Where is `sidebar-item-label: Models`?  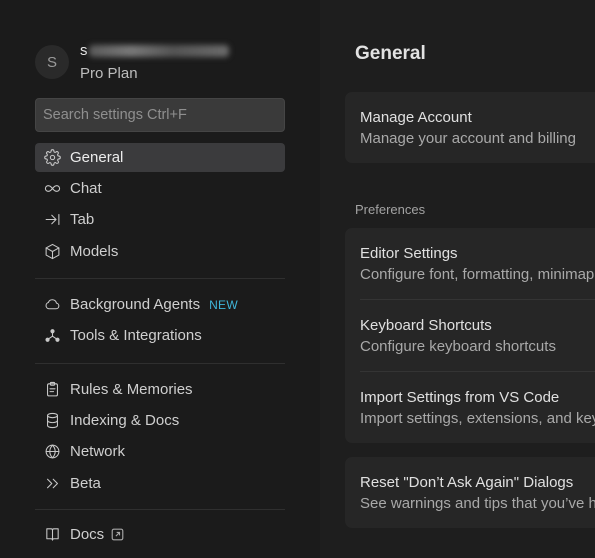
sidebar-item-label: Models is located at coordinates (94, 251).